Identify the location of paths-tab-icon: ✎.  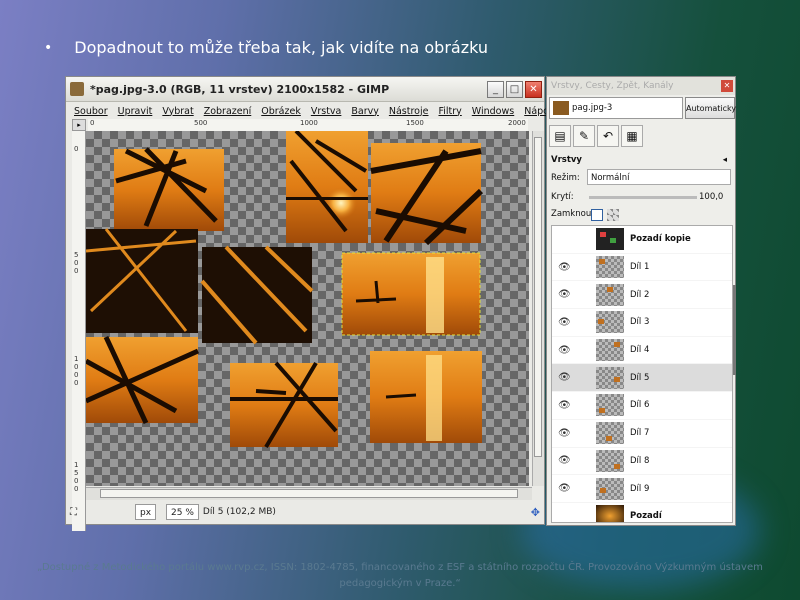
(584, 136).